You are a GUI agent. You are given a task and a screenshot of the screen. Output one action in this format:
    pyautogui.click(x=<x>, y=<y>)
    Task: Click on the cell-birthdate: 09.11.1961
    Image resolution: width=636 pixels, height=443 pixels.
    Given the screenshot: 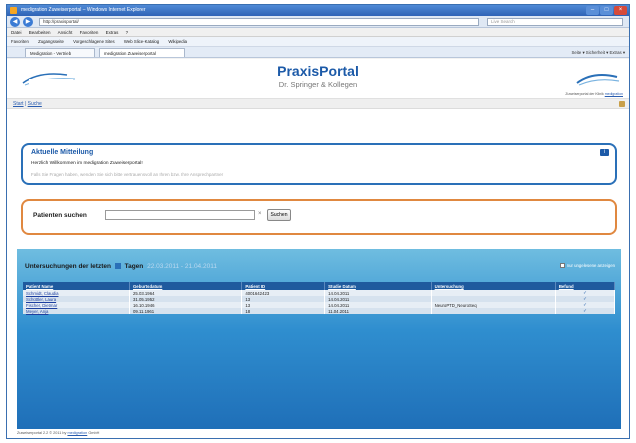 What is the action you would take?
    pyautogui.click(x=186, y=311)
    